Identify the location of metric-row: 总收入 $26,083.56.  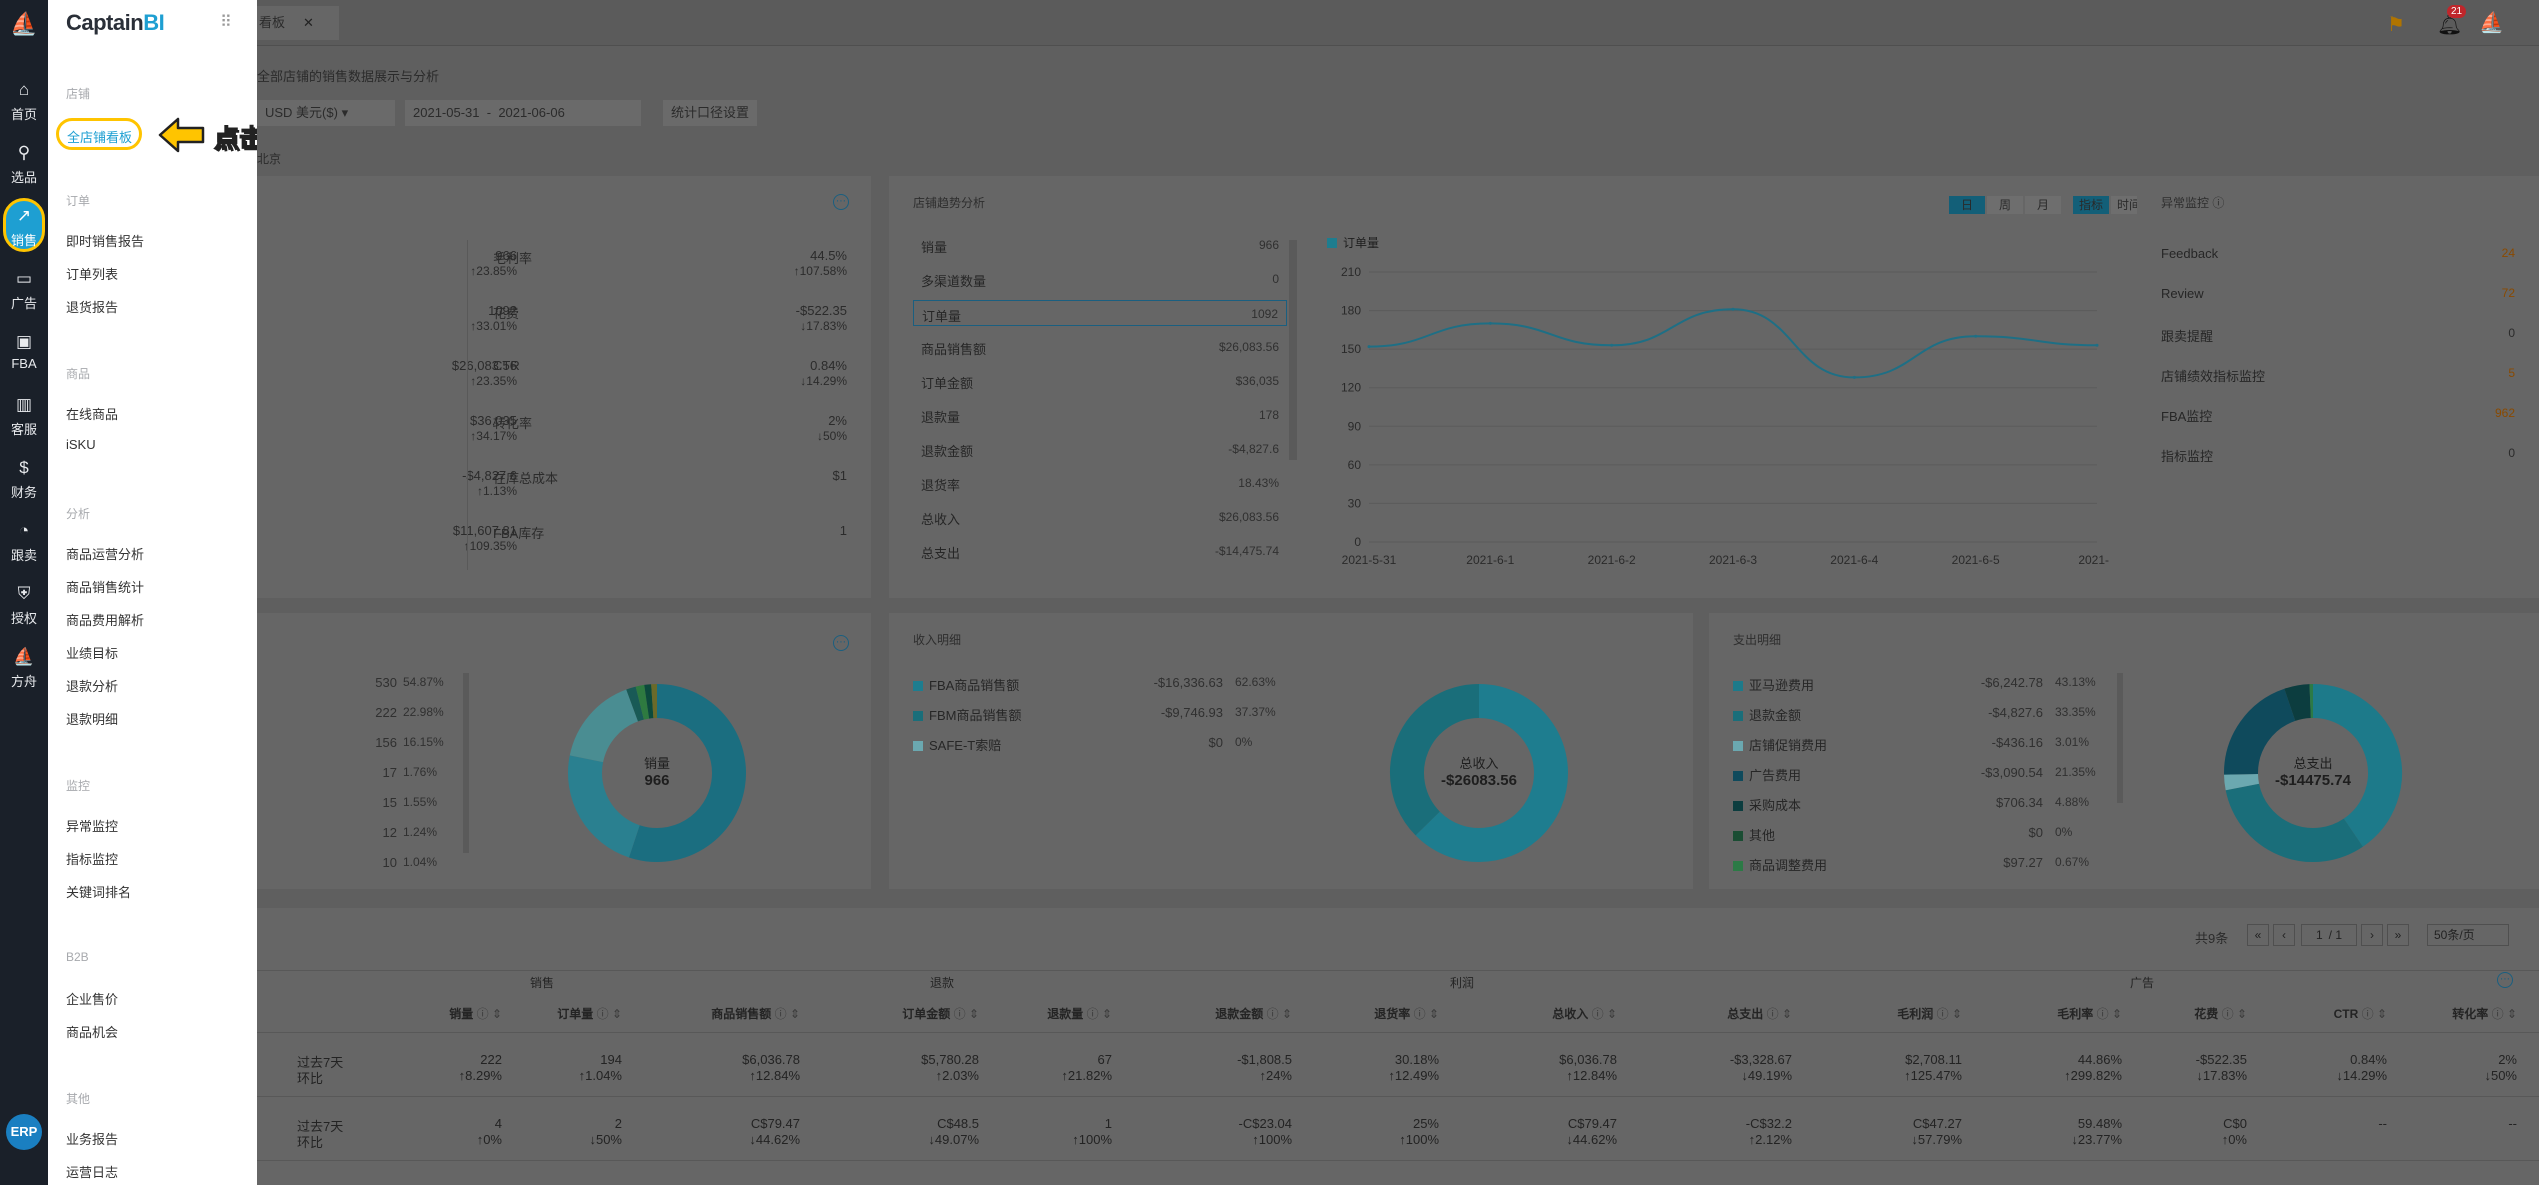
(1100, 517).